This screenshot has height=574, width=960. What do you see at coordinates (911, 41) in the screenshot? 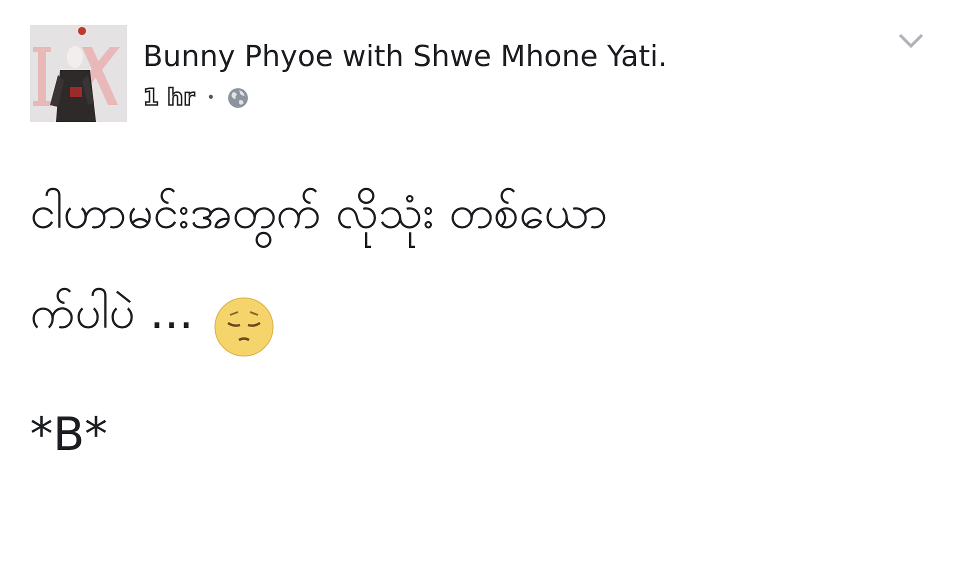
I see `chevron-down-icon` at bounding box center [911, 41].